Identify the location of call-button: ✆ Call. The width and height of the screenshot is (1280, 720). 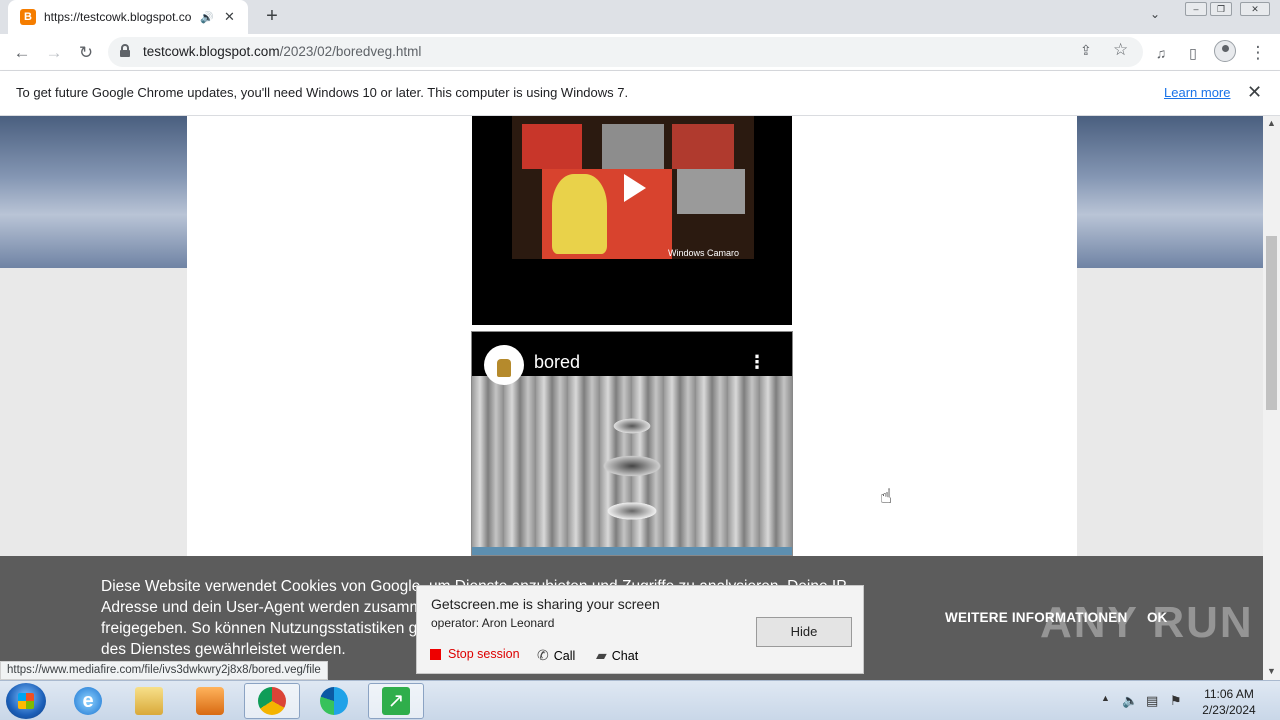
(556, 655).